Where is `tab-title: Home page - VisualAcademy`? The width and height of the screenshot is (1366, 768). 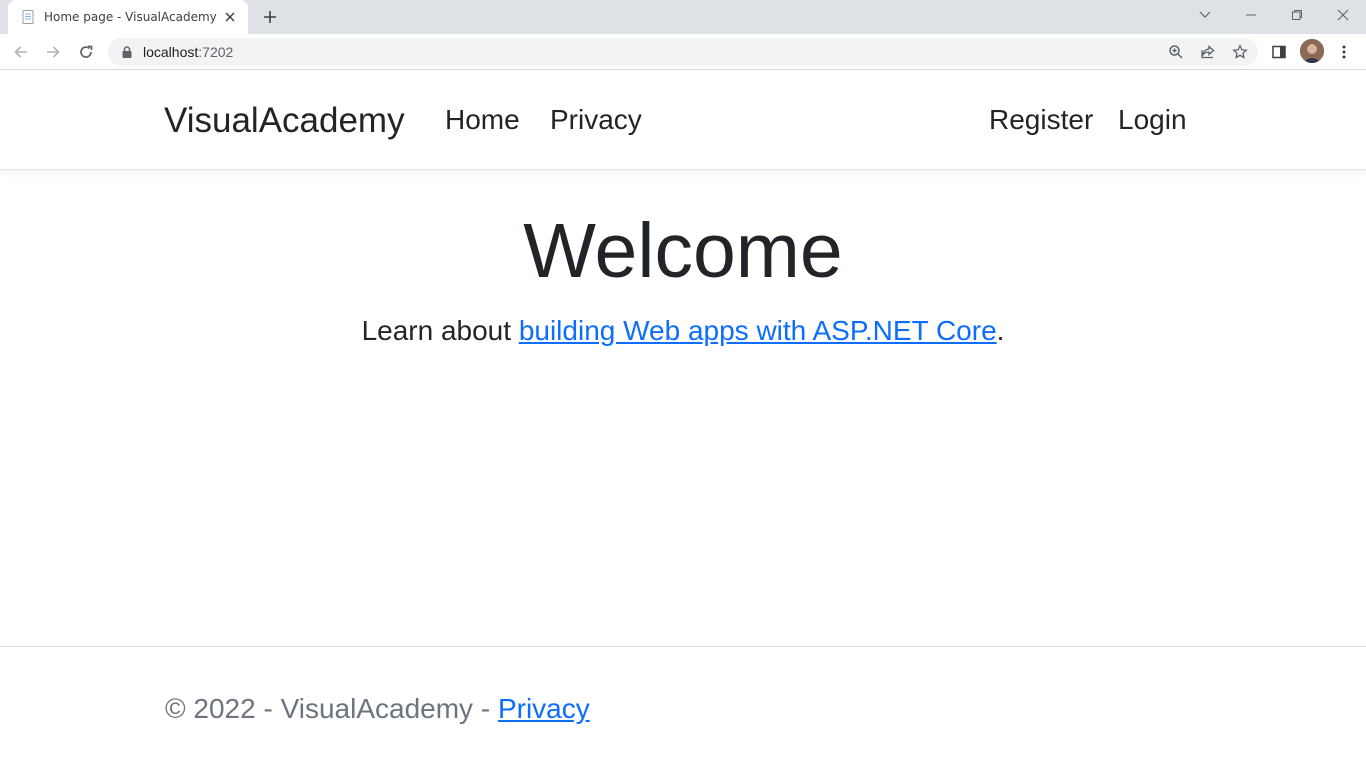
tab-title: Home page - VisualAcademy is located at coordinates (130, 17).